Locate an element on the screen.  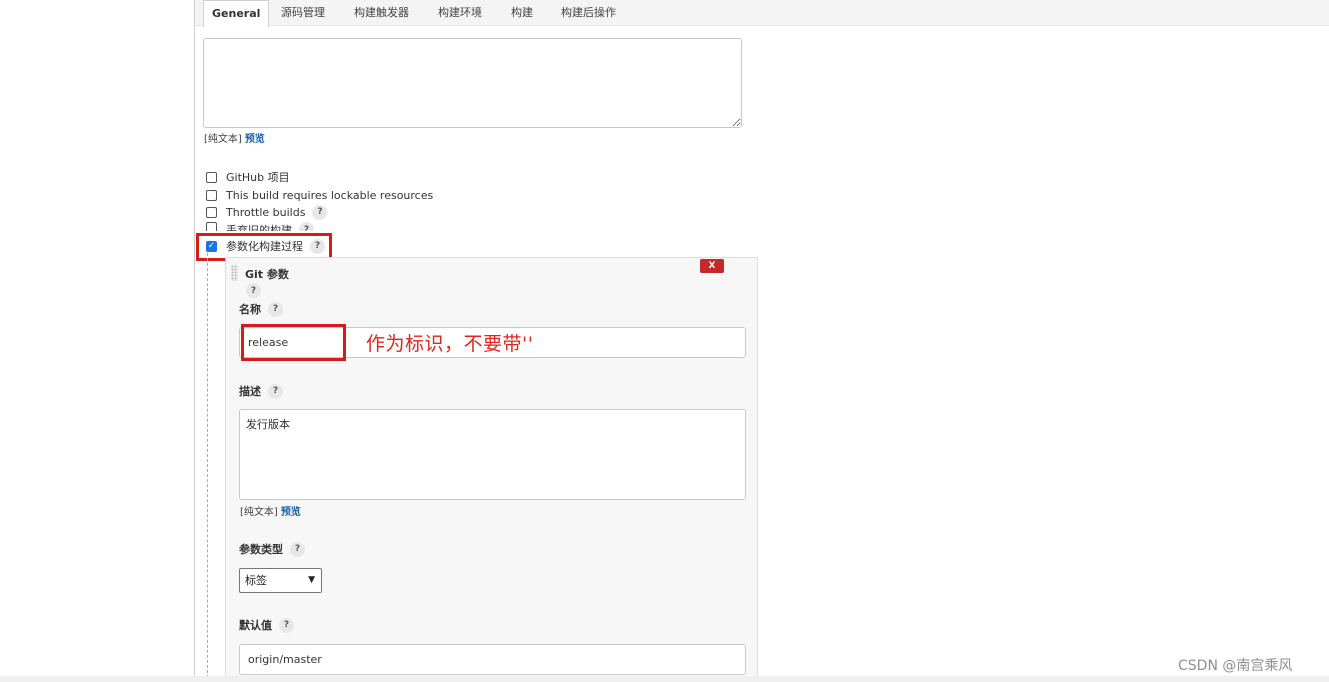
param-type-help-icon: ? is located at coordinates (297, 549).